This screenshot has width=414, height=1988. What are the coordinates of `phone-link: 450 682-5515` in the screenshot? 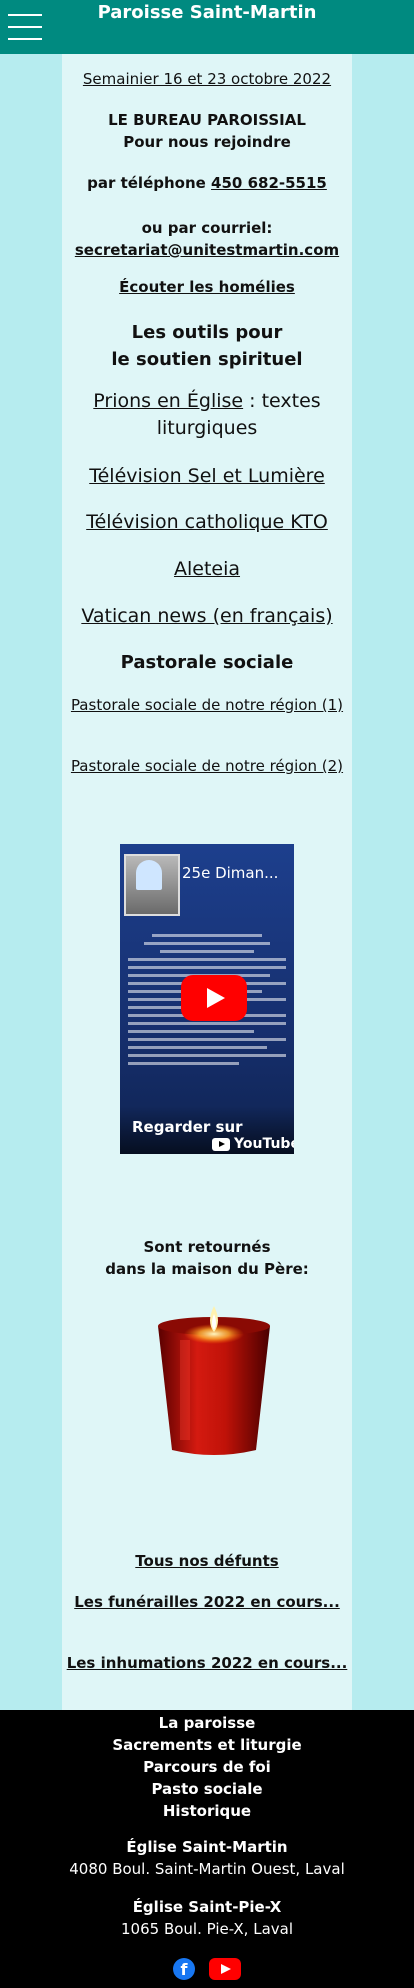 It's located at (269, 183).